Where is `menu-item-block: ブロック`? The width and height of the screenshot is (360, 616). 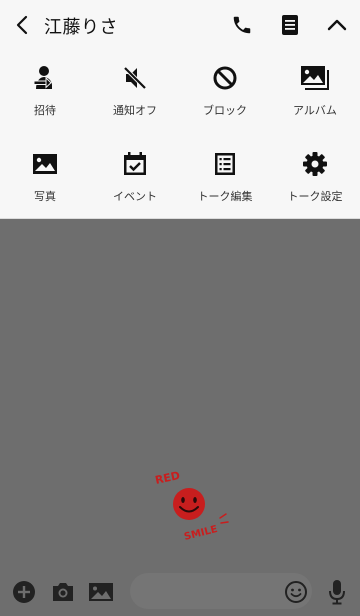
menu-item-block: ブロック is located at coordinates (225, 85).